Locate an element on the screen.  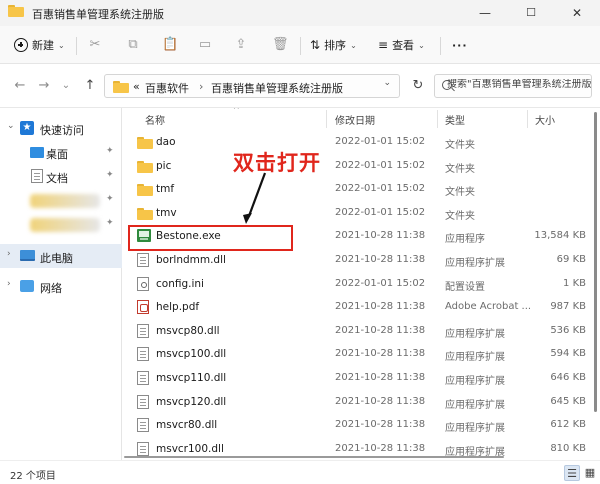
column-date: 修改日期 is located at coordinates (355, 119).